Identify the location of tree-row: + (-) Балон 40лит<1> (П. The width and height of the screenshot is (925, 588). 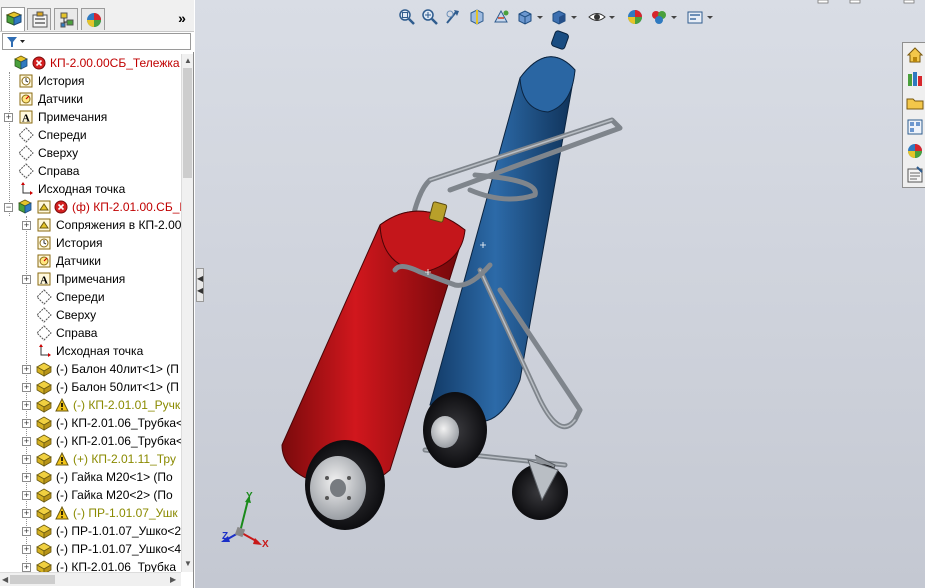
(90, 369).